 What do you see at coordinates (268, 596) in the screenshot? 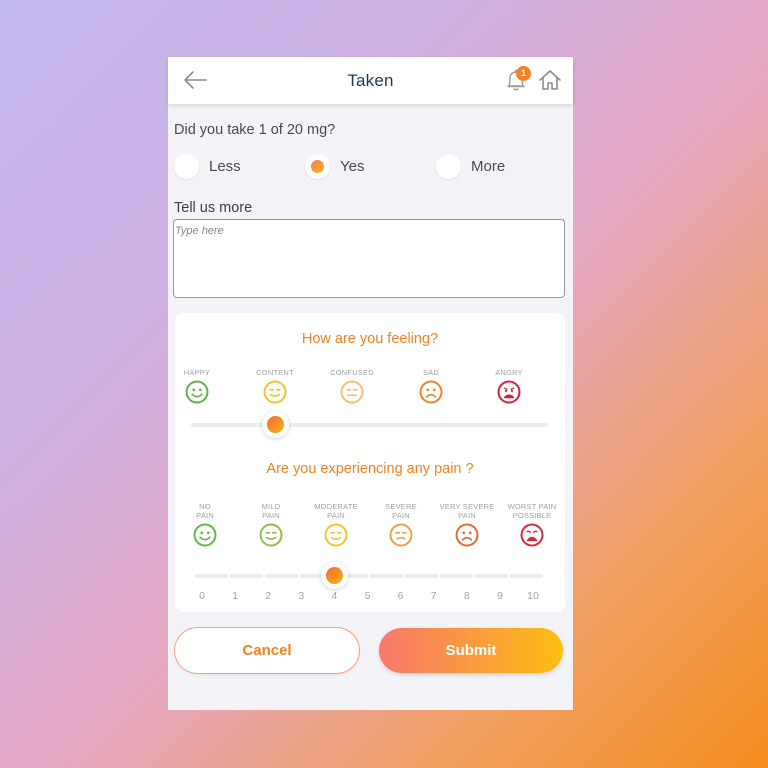
I see `pain-scale-tick: 2` at bounding box center [268, 596].